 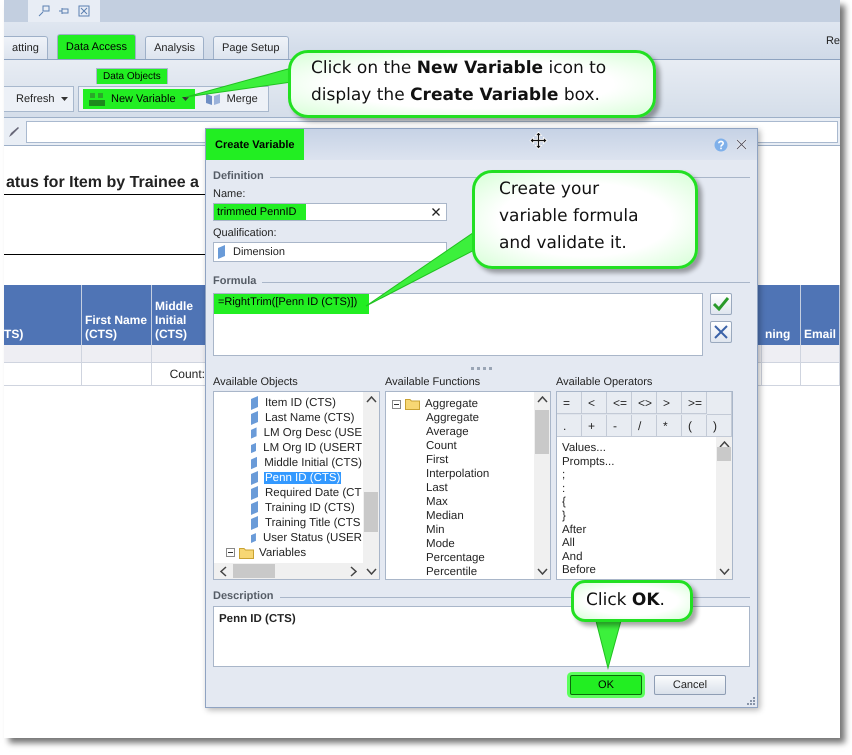 I want to click on section-heading: Definition, so click(x=238, y=176).